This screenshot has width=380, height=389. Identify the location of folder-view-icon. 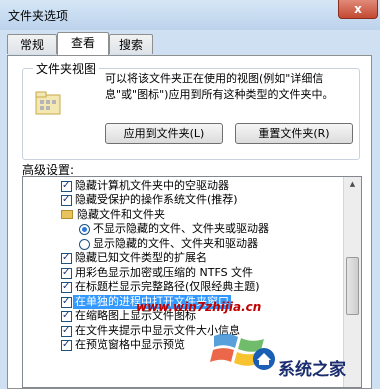
(48, 103).